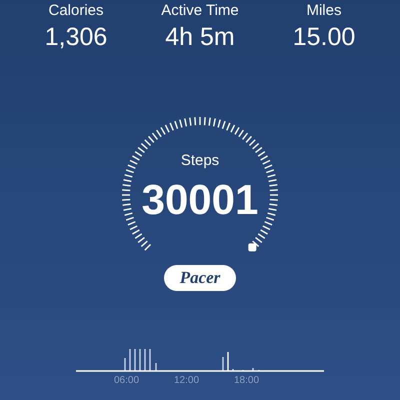  I want to click on steps-count: 30001, so click(200, 200).